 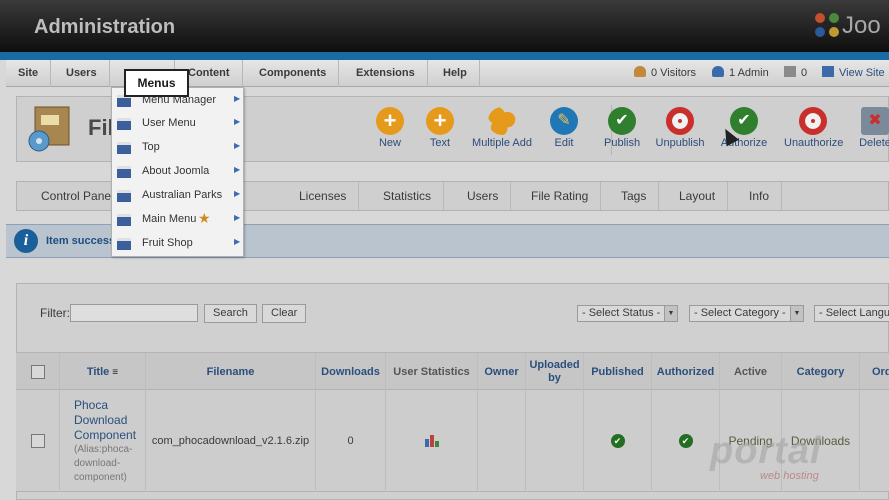 What do you see at coordinates (408, 196) in the screenshot?
I see `tab-statistics: Statistics` at bounding box center [408, 196].